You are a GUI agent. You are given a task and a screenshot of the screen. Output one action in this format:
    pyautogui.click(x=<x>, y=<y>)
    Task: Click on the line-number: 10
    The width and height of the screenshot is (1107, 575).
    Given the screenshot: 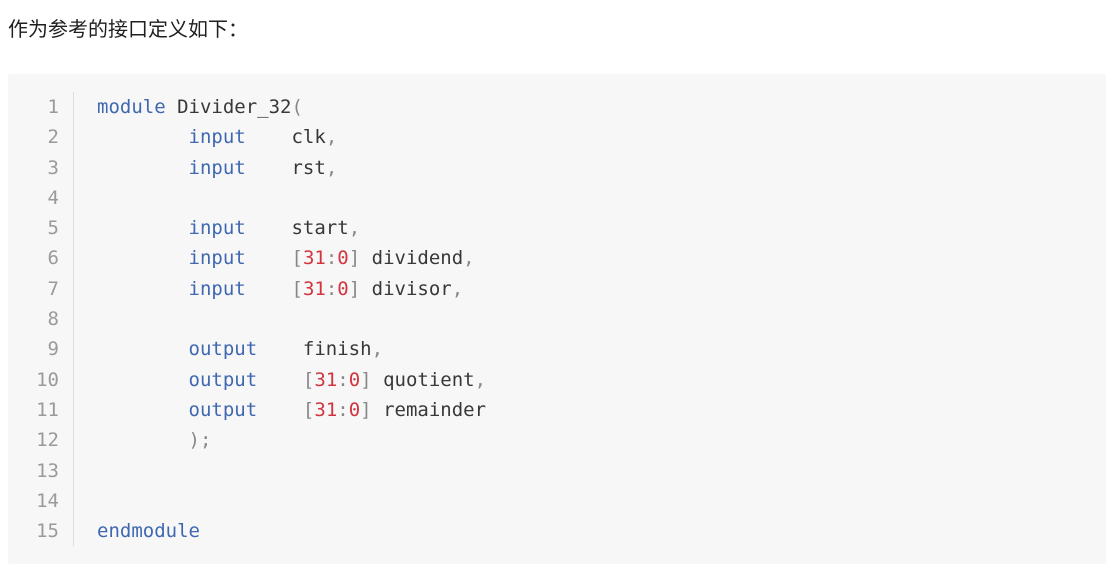 What is the action you would take?
    pyautogui.click(x=47, y=379)
    